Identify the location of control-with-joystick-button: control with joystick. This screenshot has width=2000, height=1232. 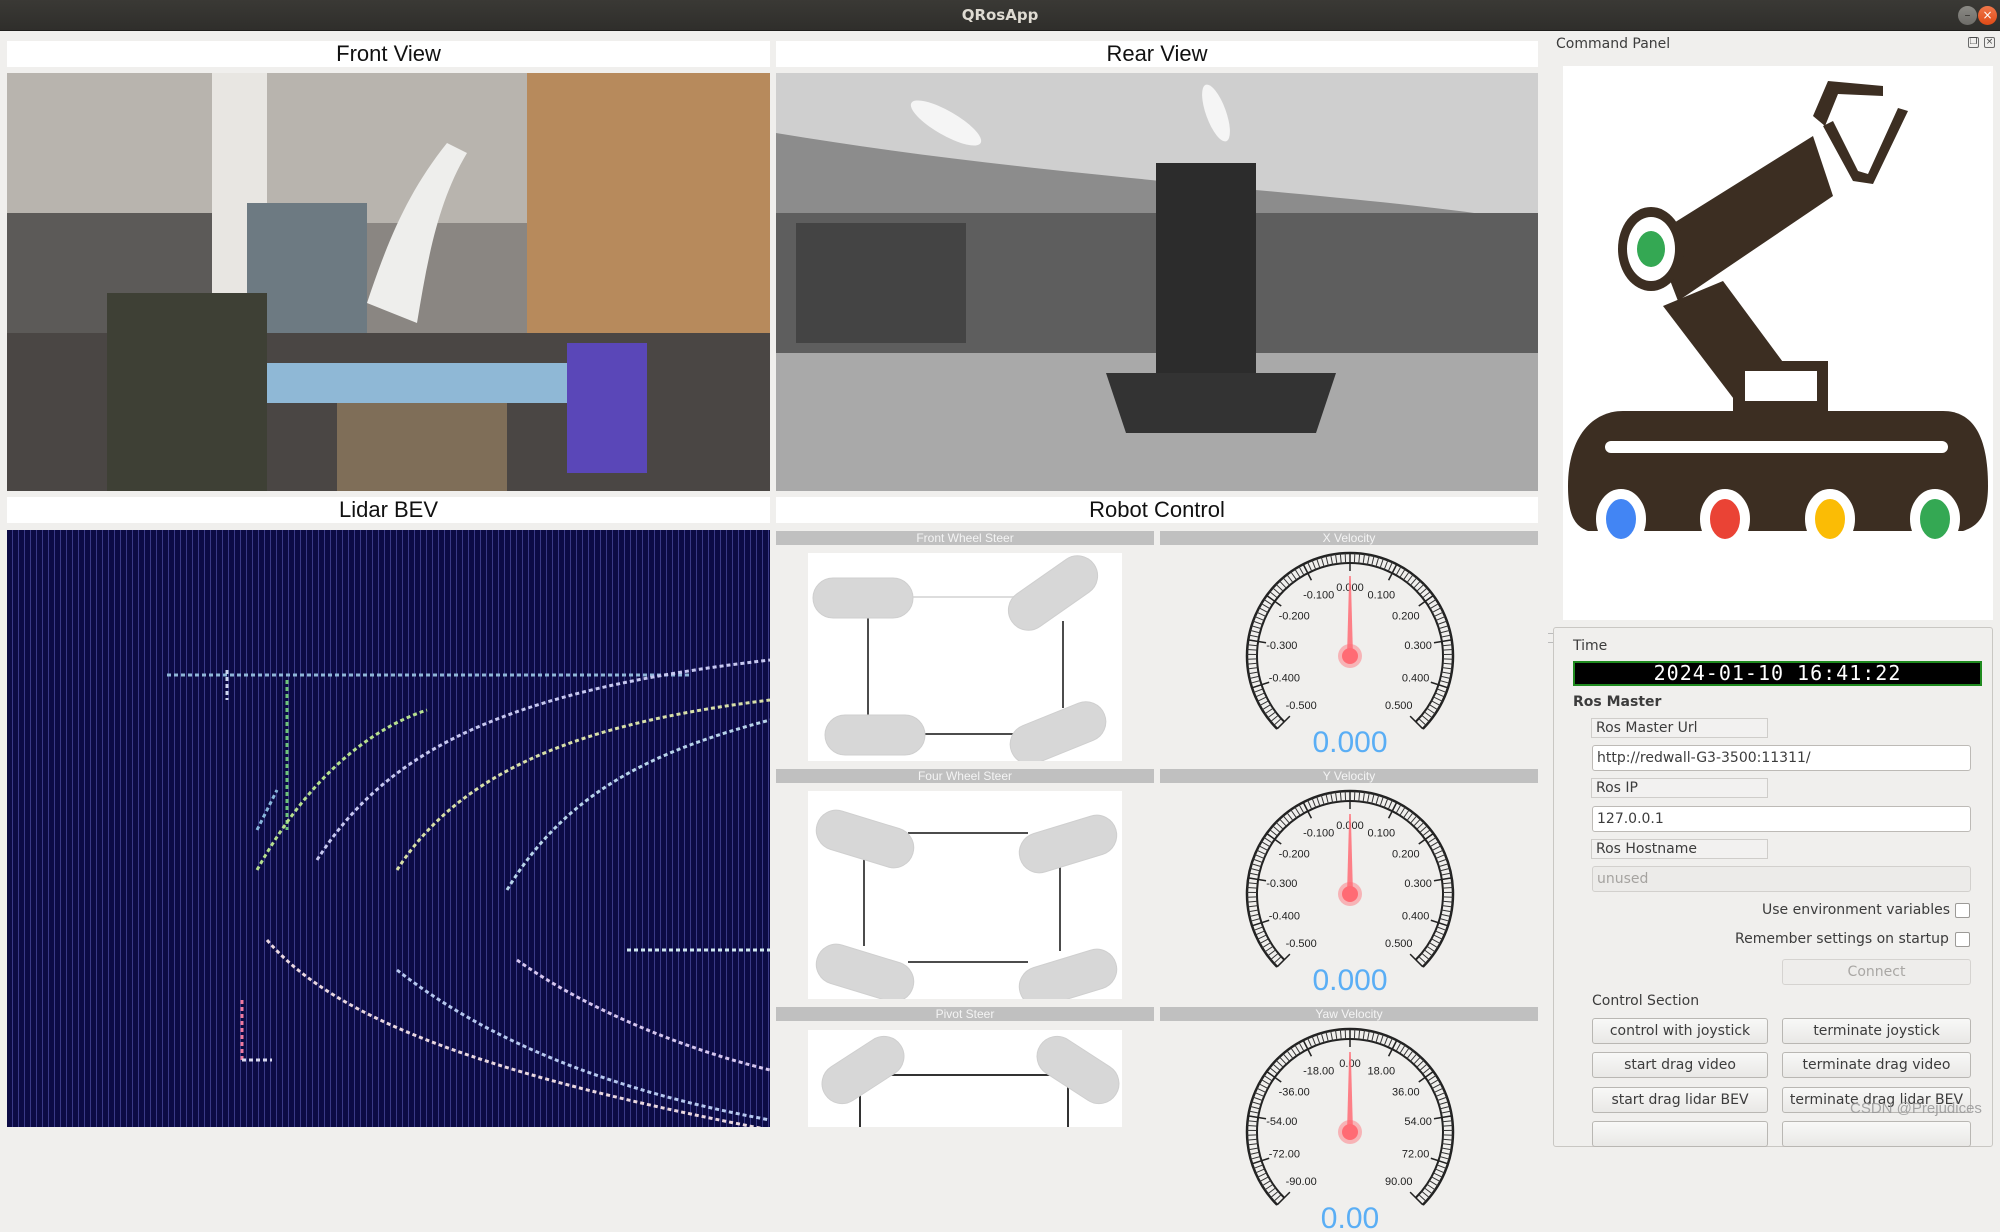
(1680, 1031).